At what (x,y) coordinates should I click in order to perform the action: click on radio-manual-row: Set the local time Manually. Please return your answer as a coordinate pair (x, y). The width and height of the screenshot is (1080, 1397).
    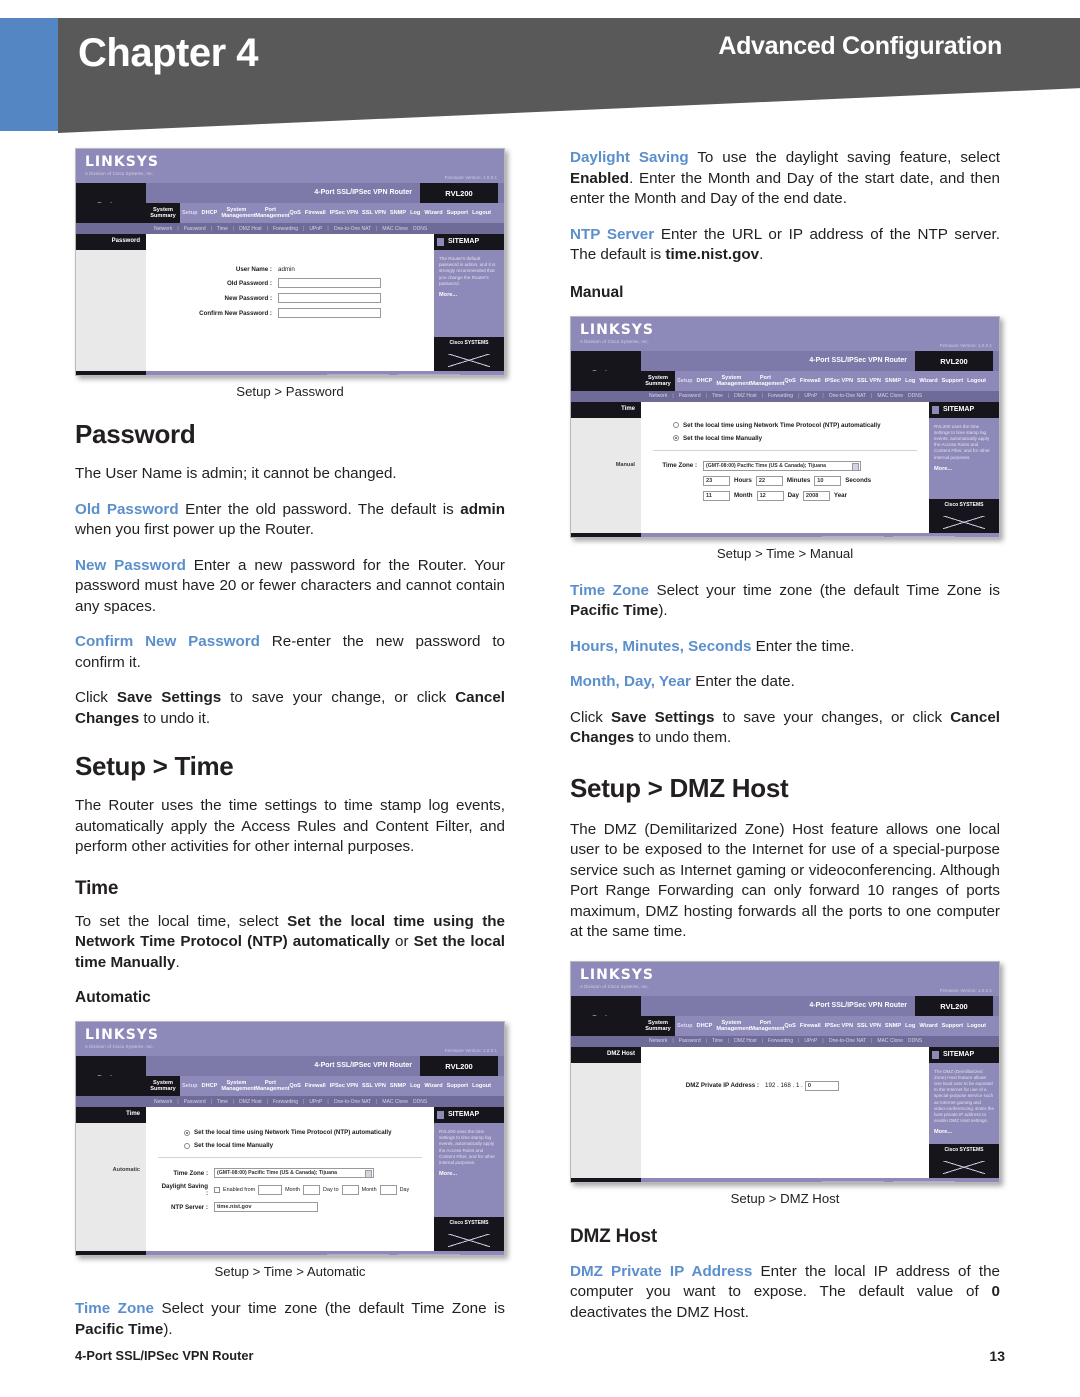
    Looking at the image, I should click on (801, 438).